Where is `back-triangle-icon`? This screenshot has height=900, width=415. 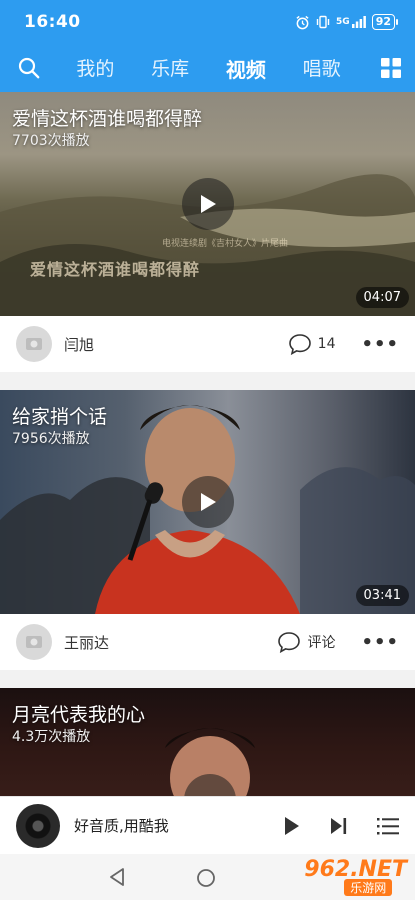 back-triangle-icon is located at coordinates (117, 877).